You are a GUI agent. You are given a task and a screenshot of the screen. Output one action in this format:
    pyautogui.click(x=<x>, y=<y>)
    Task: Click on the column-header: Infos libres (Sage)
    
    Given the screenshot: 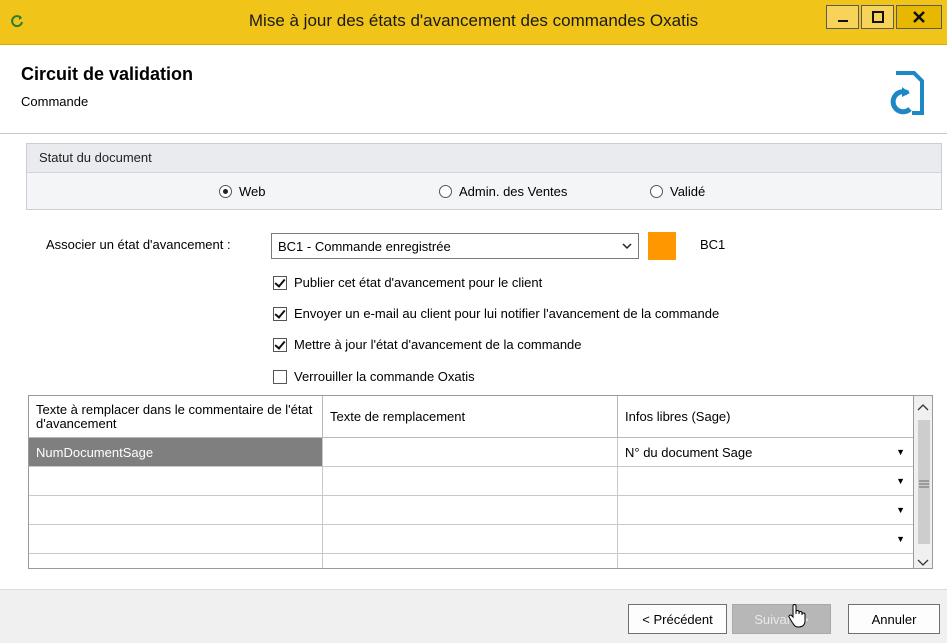 What is the action you would take?
    pyautogui.click(x=765, y=417)
    